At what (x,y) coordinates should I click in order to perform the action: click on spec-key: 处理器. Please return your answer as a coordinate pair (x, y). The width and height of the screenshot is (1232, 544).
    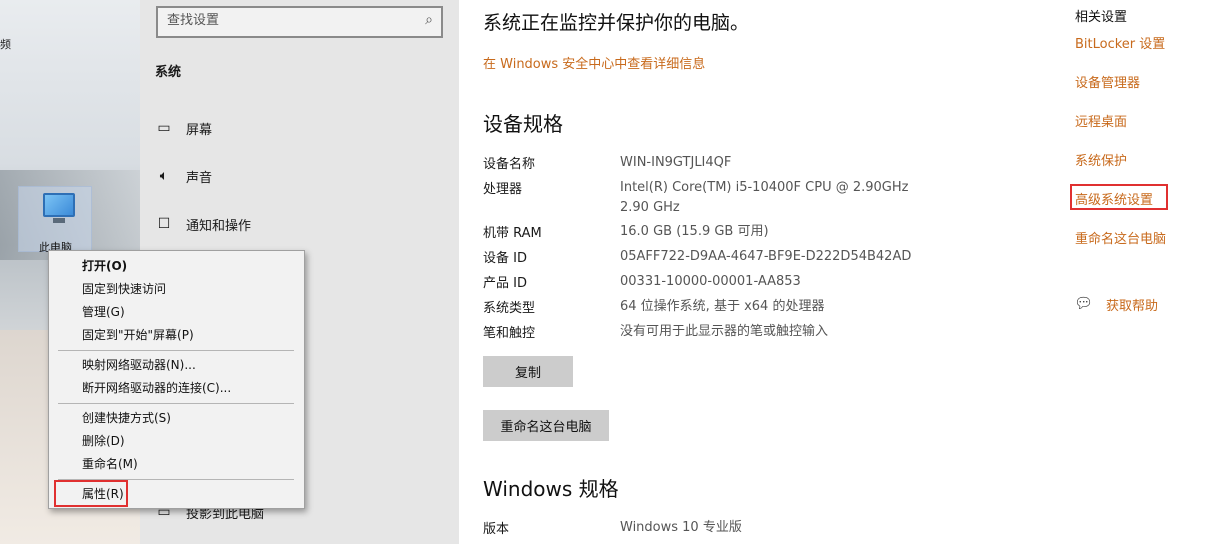
    Looking at the image, I should click on (503, 189).